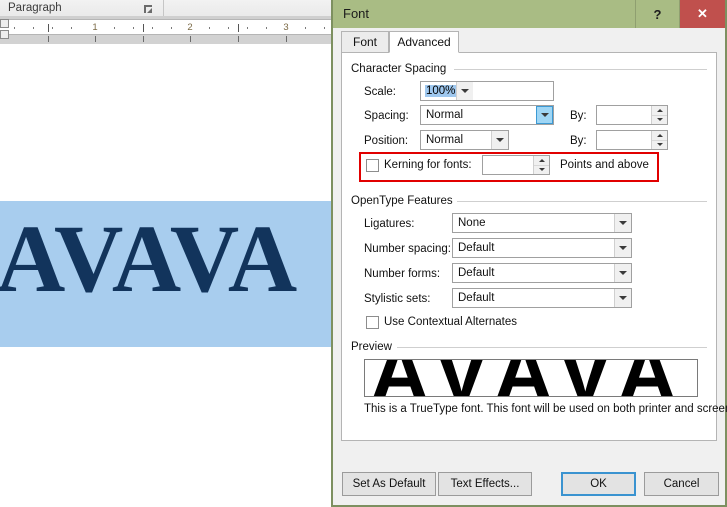 This screenshot has width=727, height=507. I want to click on cancel-button: Cancel, so click(681, 484).